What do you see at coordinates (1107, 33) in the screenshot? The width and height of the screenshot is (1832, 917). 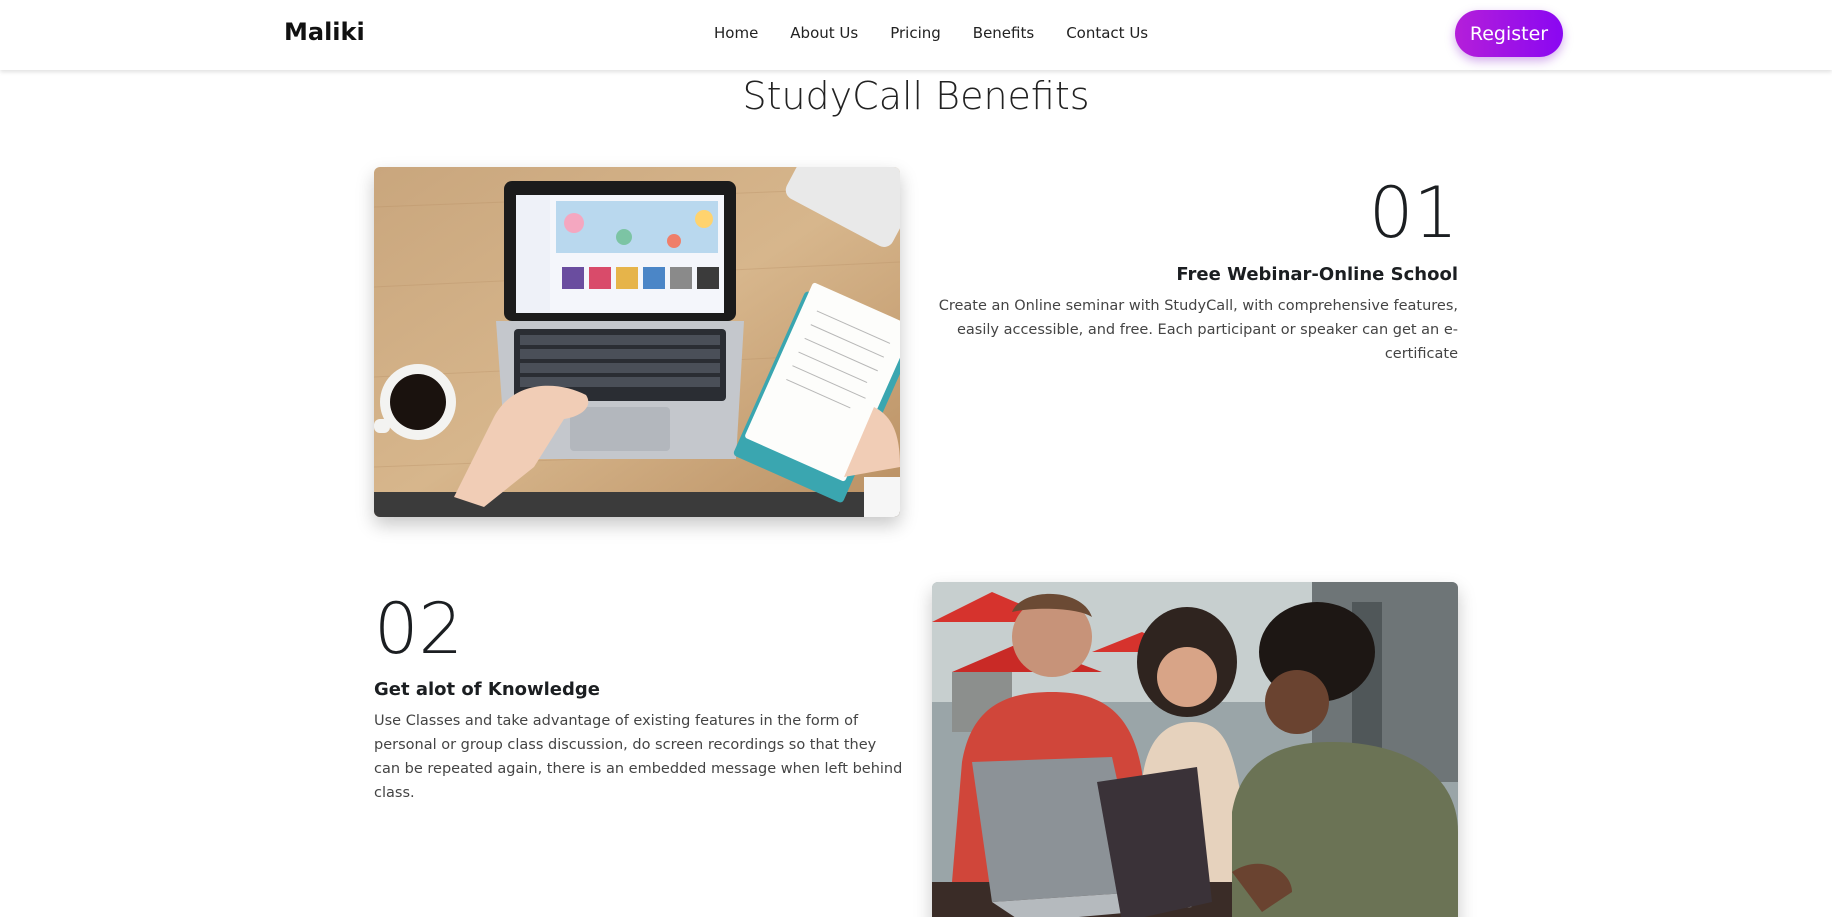 I see `nav-contact-link: Contact Us` at bounding box center [1107, 33].